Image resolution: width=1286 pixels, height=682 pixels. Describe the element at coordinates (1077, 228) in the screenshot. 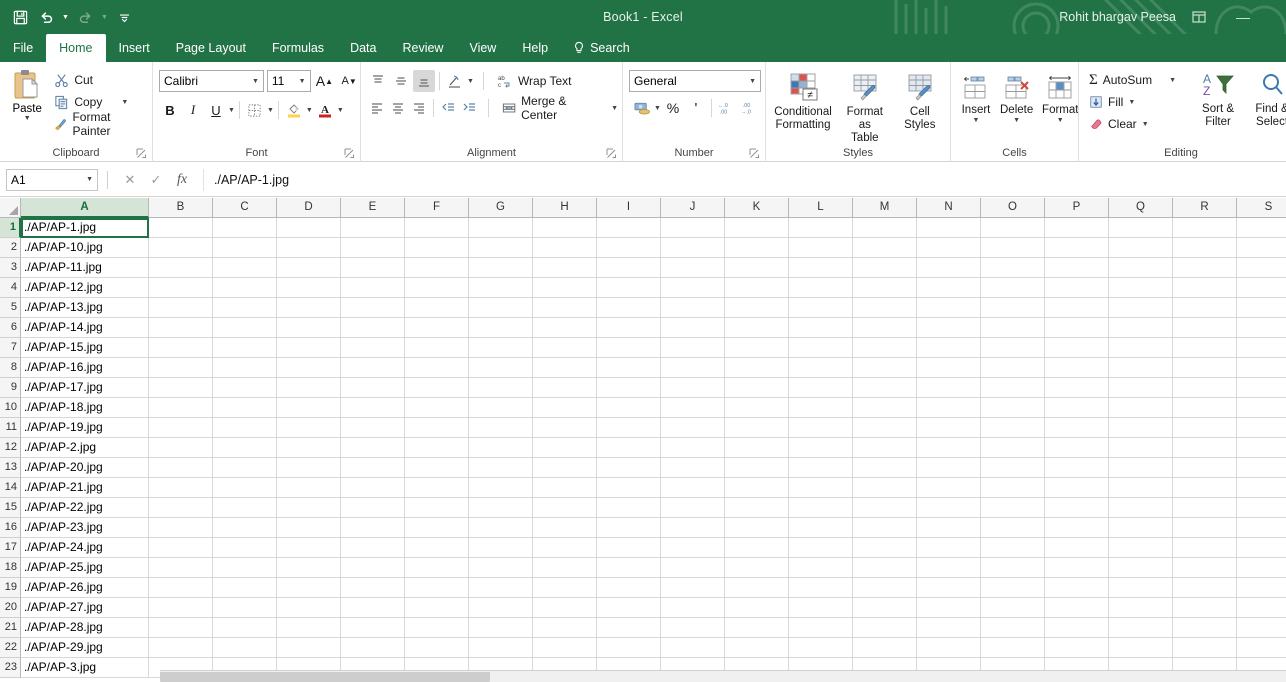

I see `cell-P1` at that location.